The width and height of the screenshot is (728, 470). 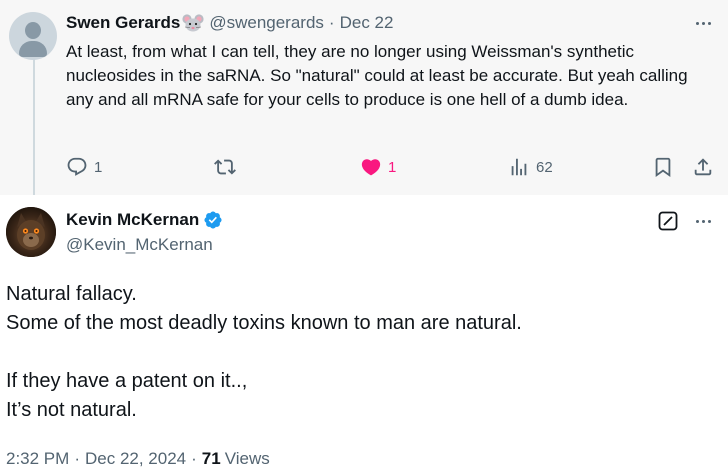 I want to click on bookmark-icon, so click(x=663, y=167).